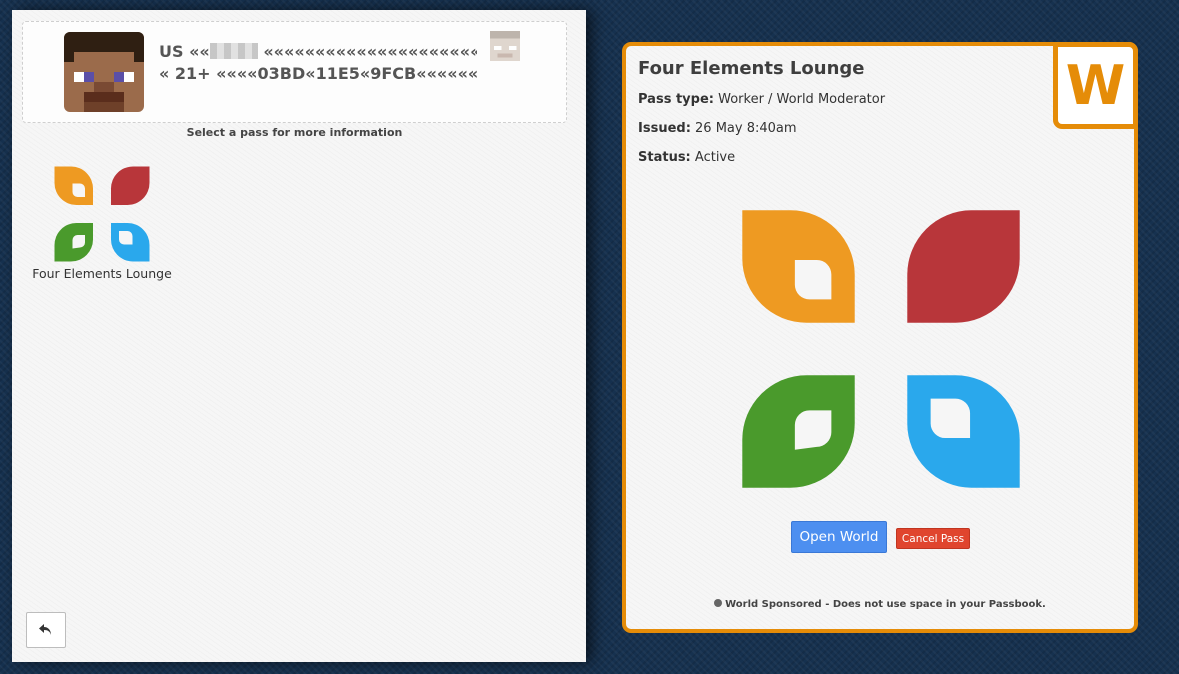  What do you see at coordinates (294, 132) in the screenshot?
I see `helper-text: Select a pass for more information` at bounding box center [294, 132].